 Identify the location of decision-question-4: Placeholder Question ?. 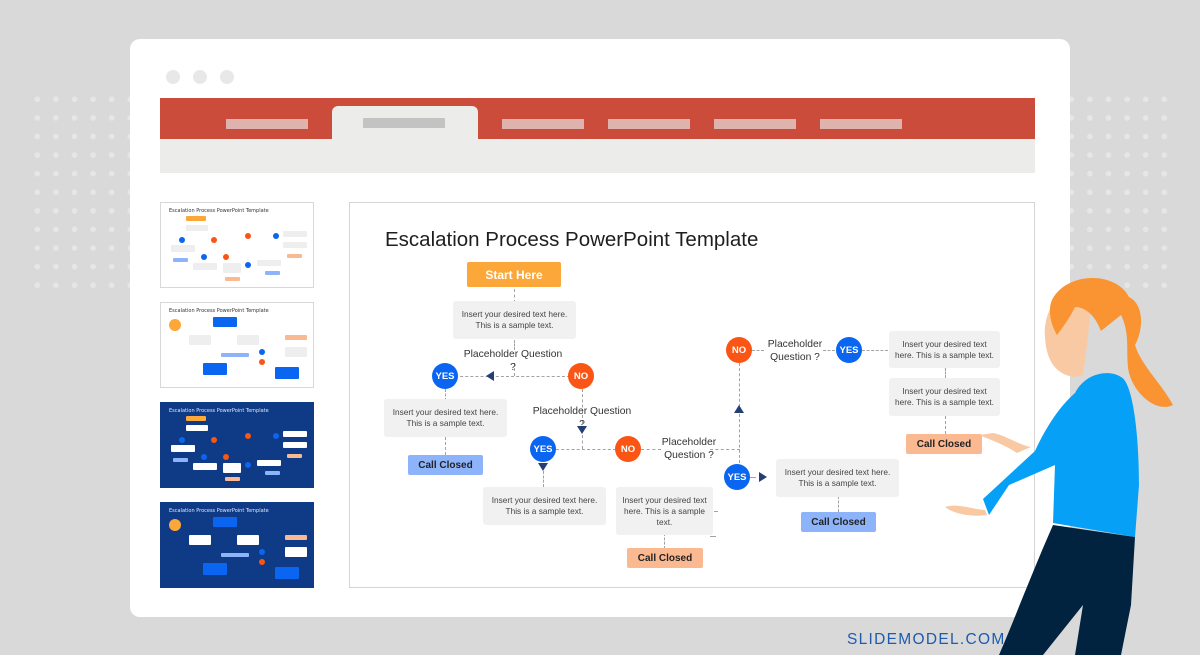
(795, 351).